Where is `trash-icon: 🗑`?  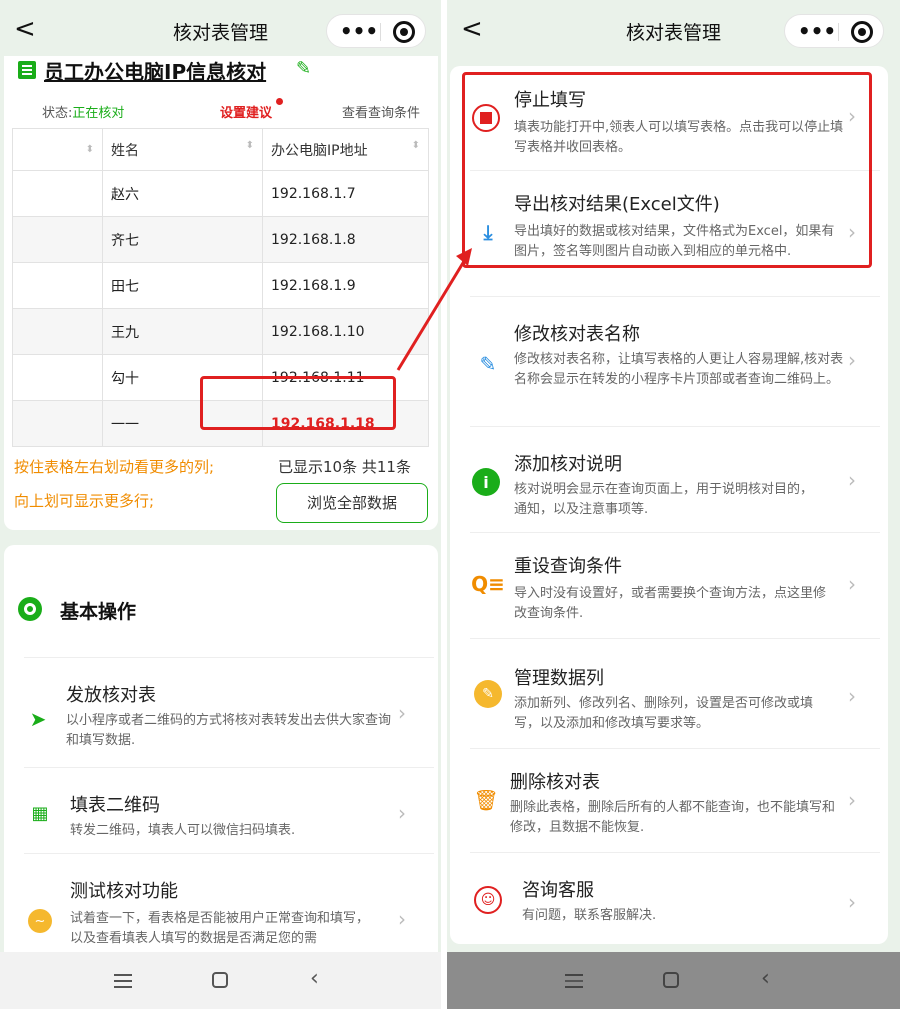
trash-icon: 🗑 is located at coordinates (486, 800).